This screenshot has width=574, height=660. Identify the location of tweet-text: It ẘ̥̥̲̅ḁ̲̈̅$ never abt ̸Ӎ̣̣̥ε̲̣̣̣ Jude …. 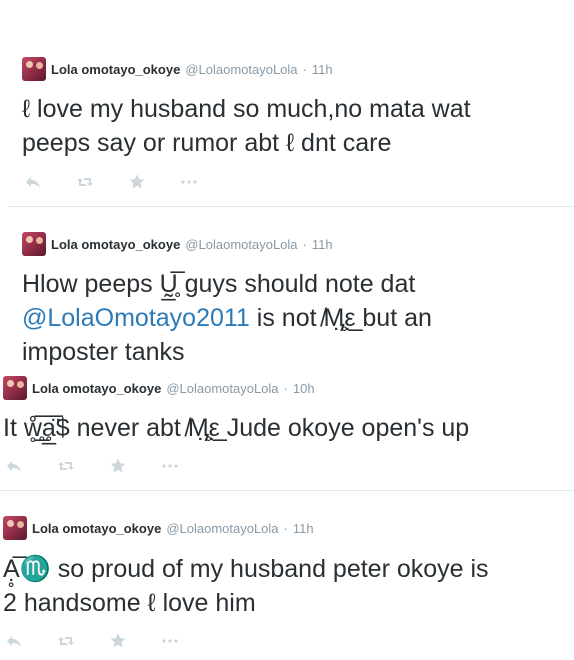
(236, 428).